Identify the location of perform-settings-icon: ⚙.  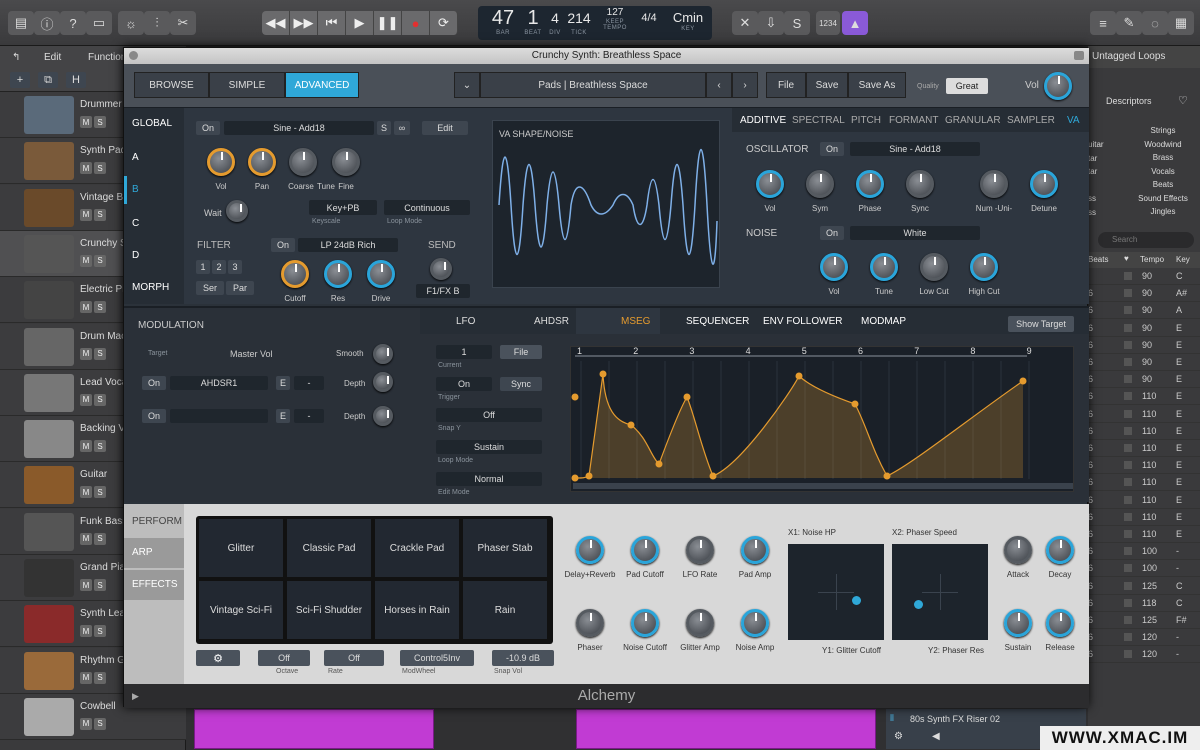
(218, 658).